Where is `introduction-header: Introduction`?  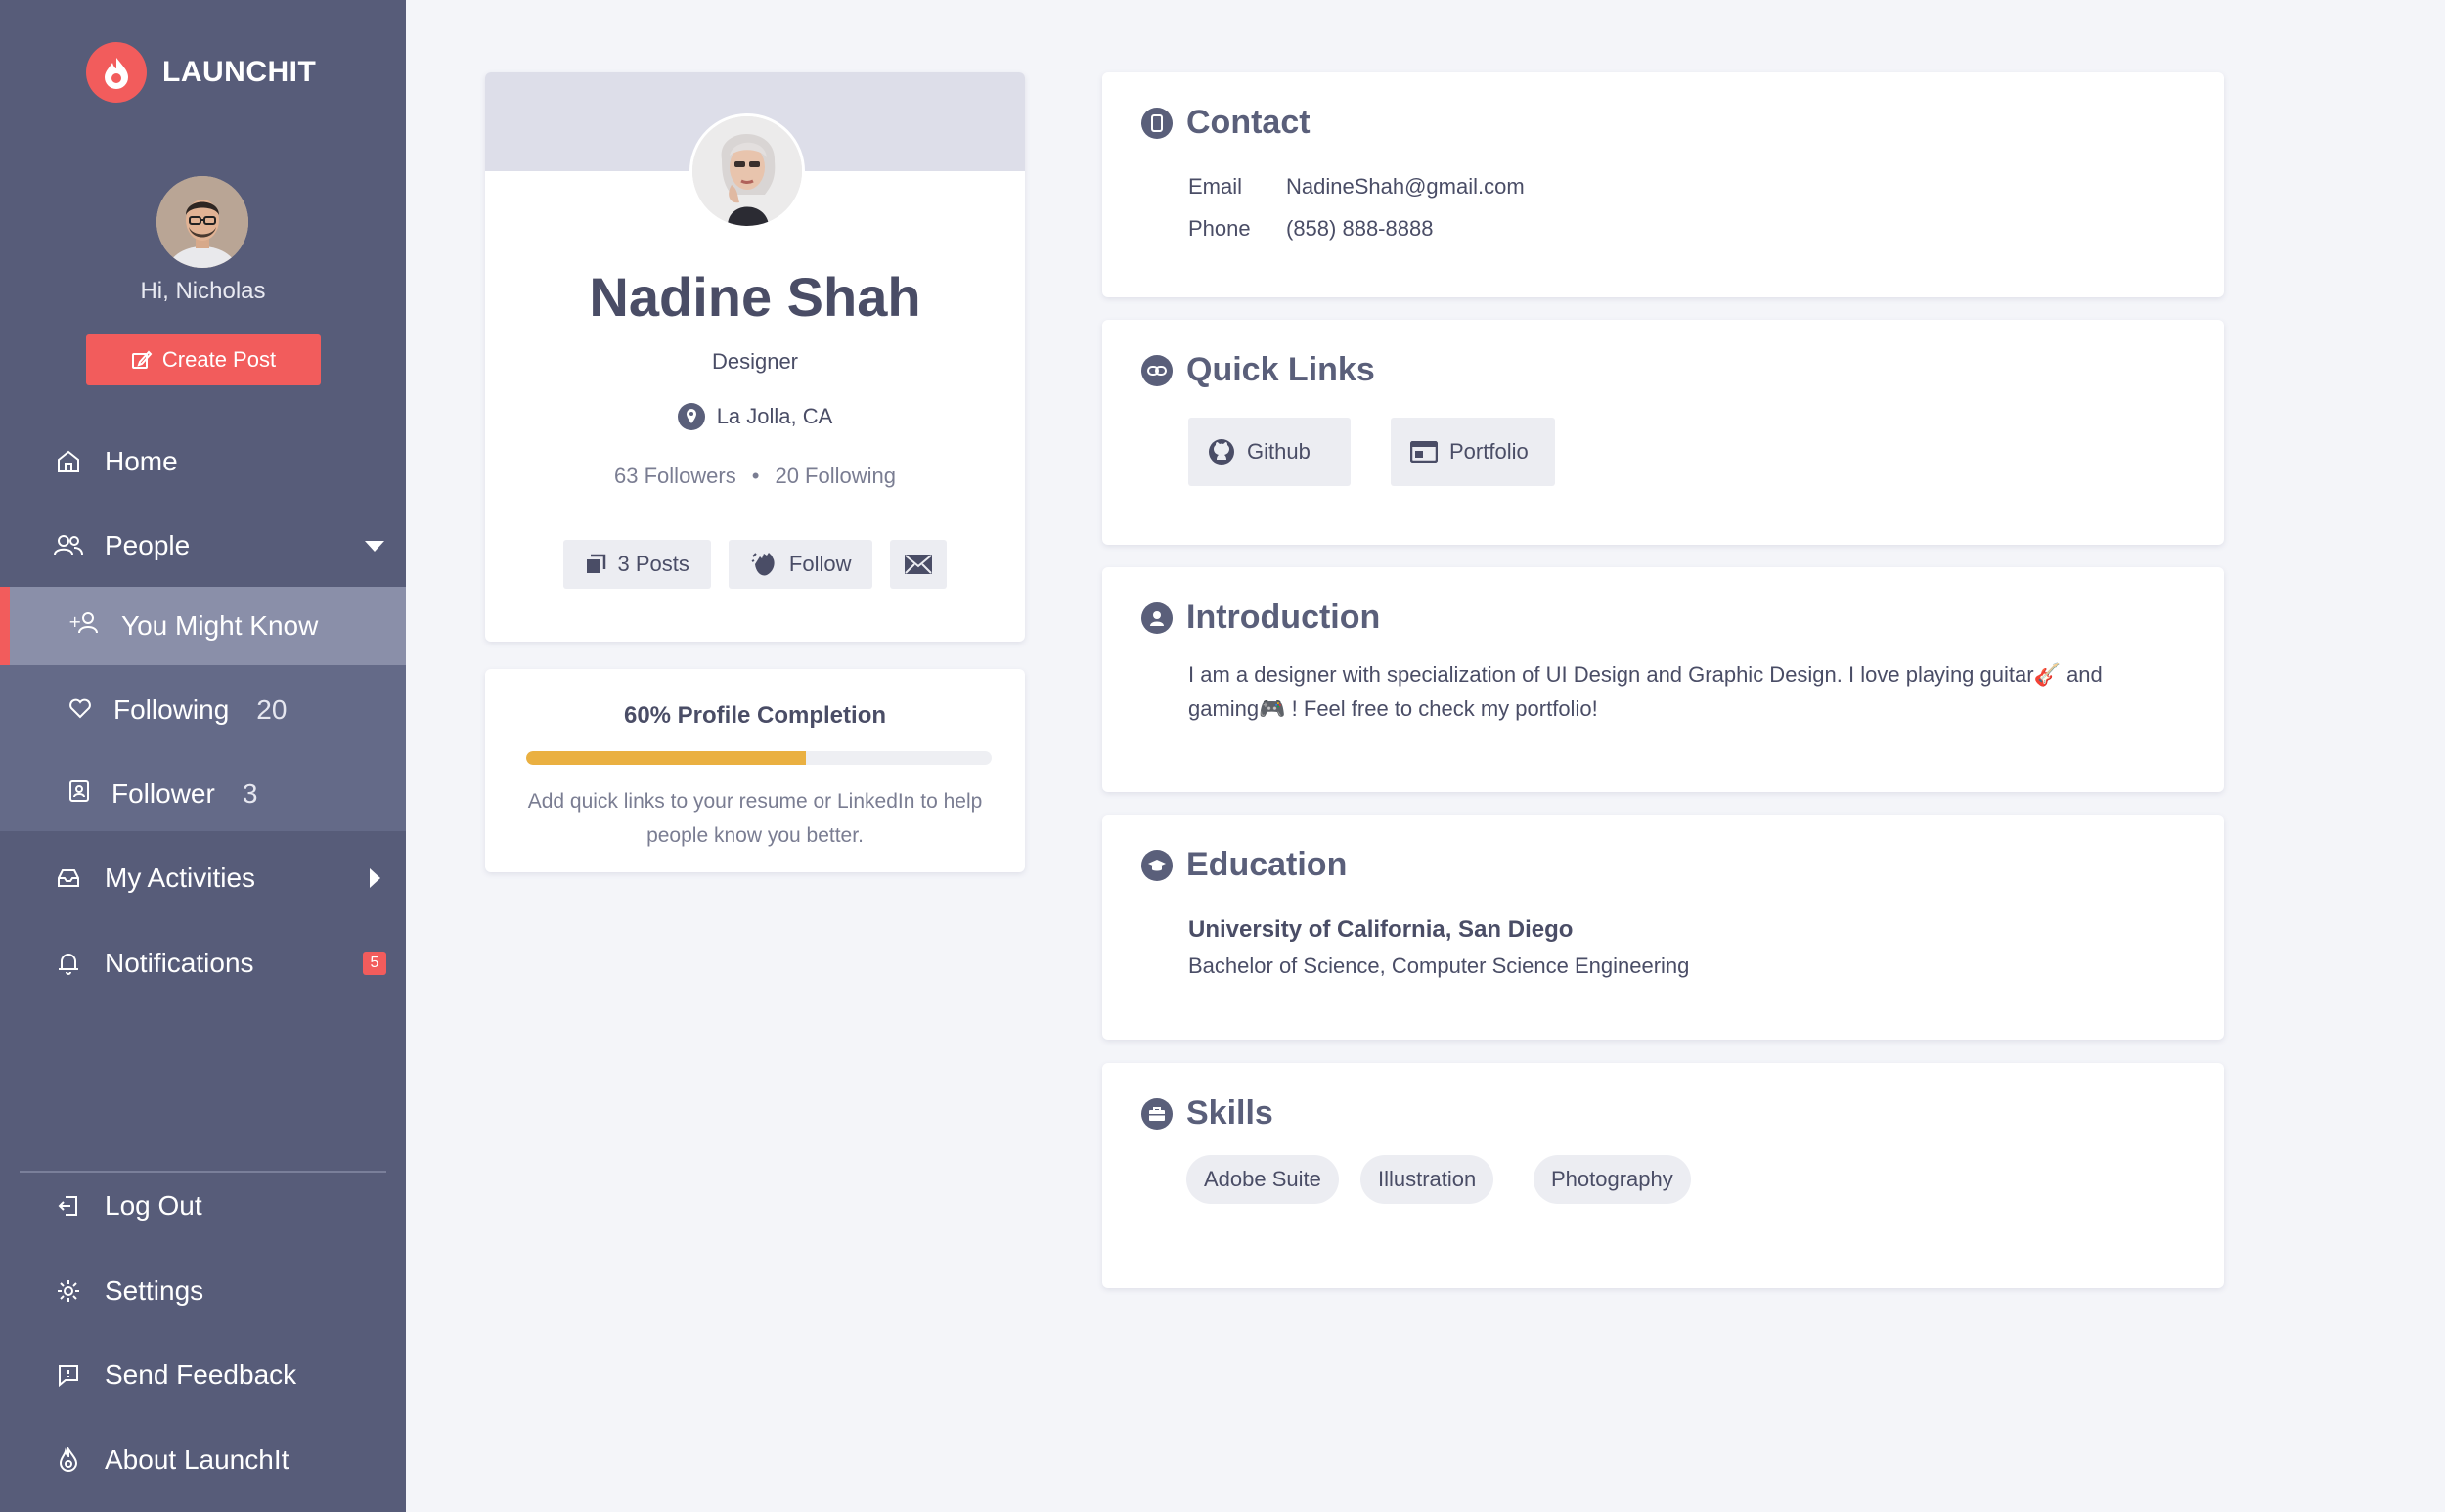
introduction-header: Introduction is located at coordinates (1260, 618).